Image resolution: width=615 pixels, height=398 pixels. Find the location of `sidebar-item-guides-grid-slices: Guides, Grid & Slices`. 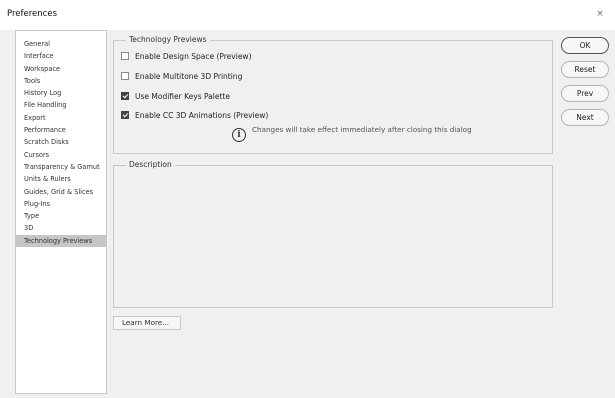

sidebar-item-guides-grid-slices: Guides, Grid & Slices is located at coordinates (61, 192).